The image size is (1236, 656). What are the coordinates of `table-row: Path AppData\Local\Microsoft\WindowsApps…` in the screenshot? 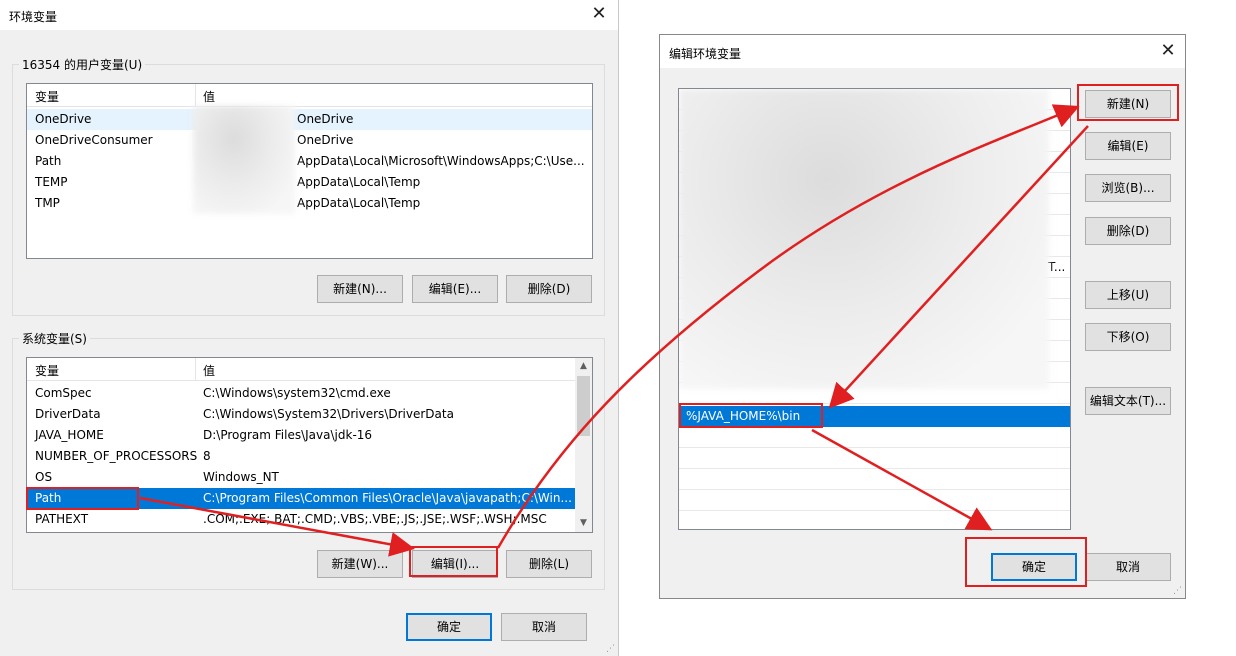 It's located at (309, 161).